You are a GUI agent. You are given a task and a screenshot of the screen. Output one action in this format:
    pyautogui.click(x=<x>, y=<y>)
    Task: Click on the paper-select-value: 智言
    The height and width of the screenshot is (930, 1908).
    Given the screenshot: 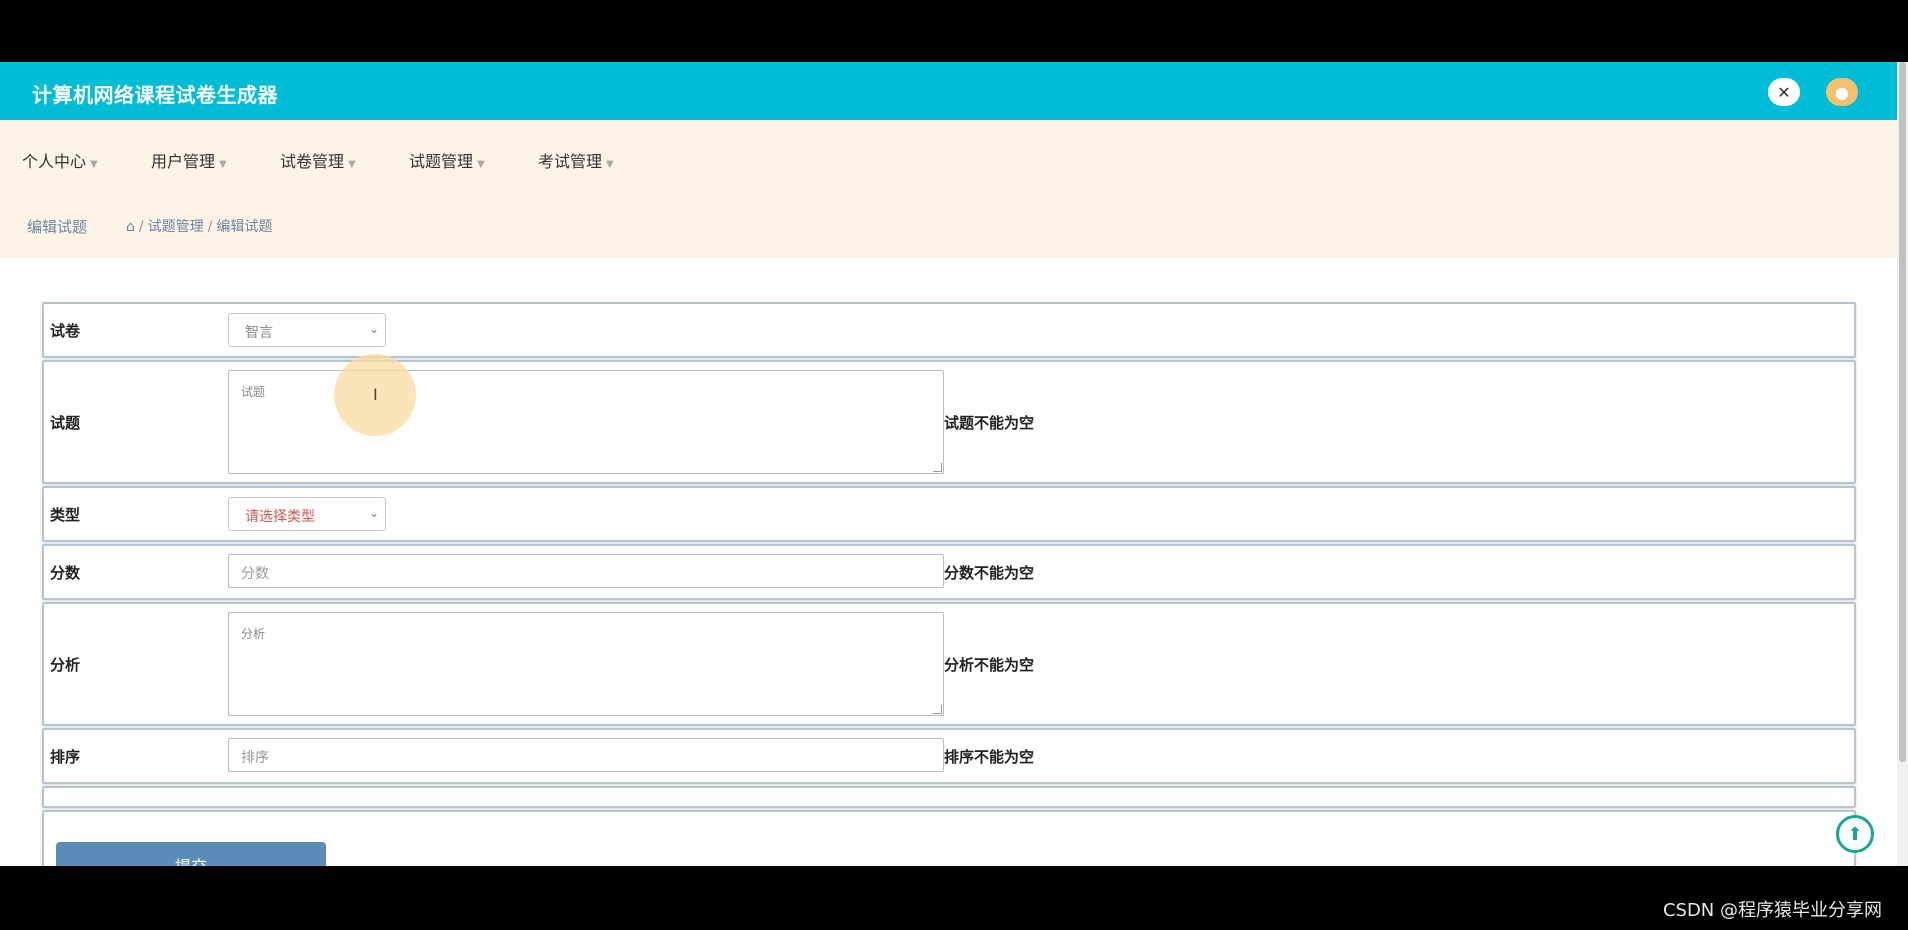 What is the action you would take?
    pyautogui.click(x=259, y=333)
    